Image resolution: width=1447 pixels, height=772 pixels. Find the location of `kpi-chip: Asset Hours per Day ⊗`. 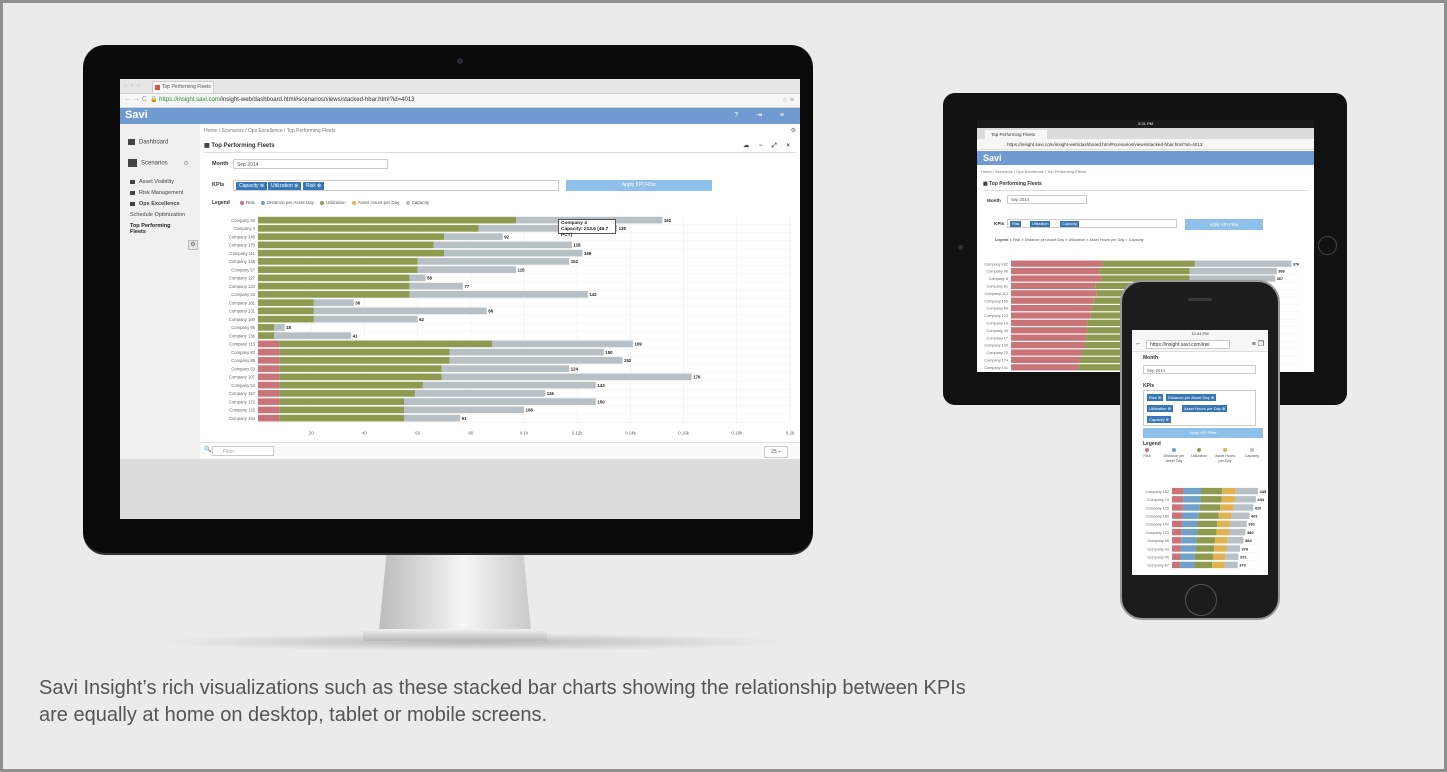

kpi-chip: Asset Hours per Day ⊗ is located at coordinates (1205, 408).